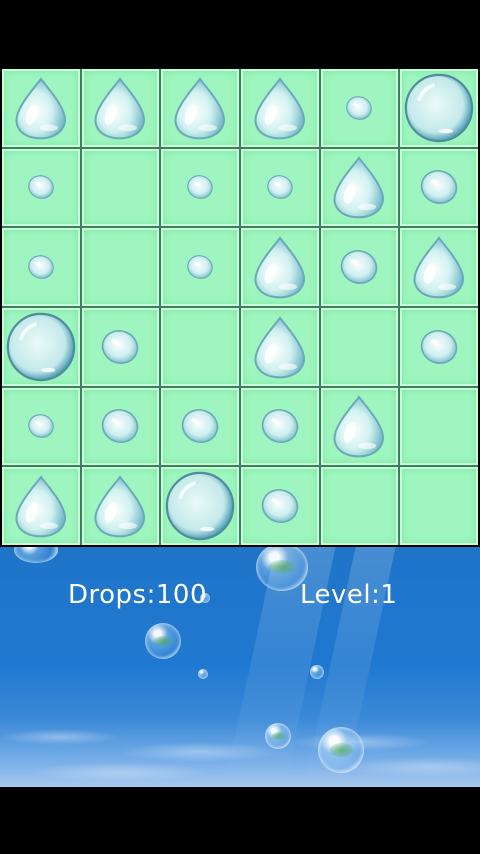 The height and width of the screenshot is (854, 480). What do you see at coordinates (240, 752) in the screenshot?
I see `sea-floor` at bounding box center [240, 752].